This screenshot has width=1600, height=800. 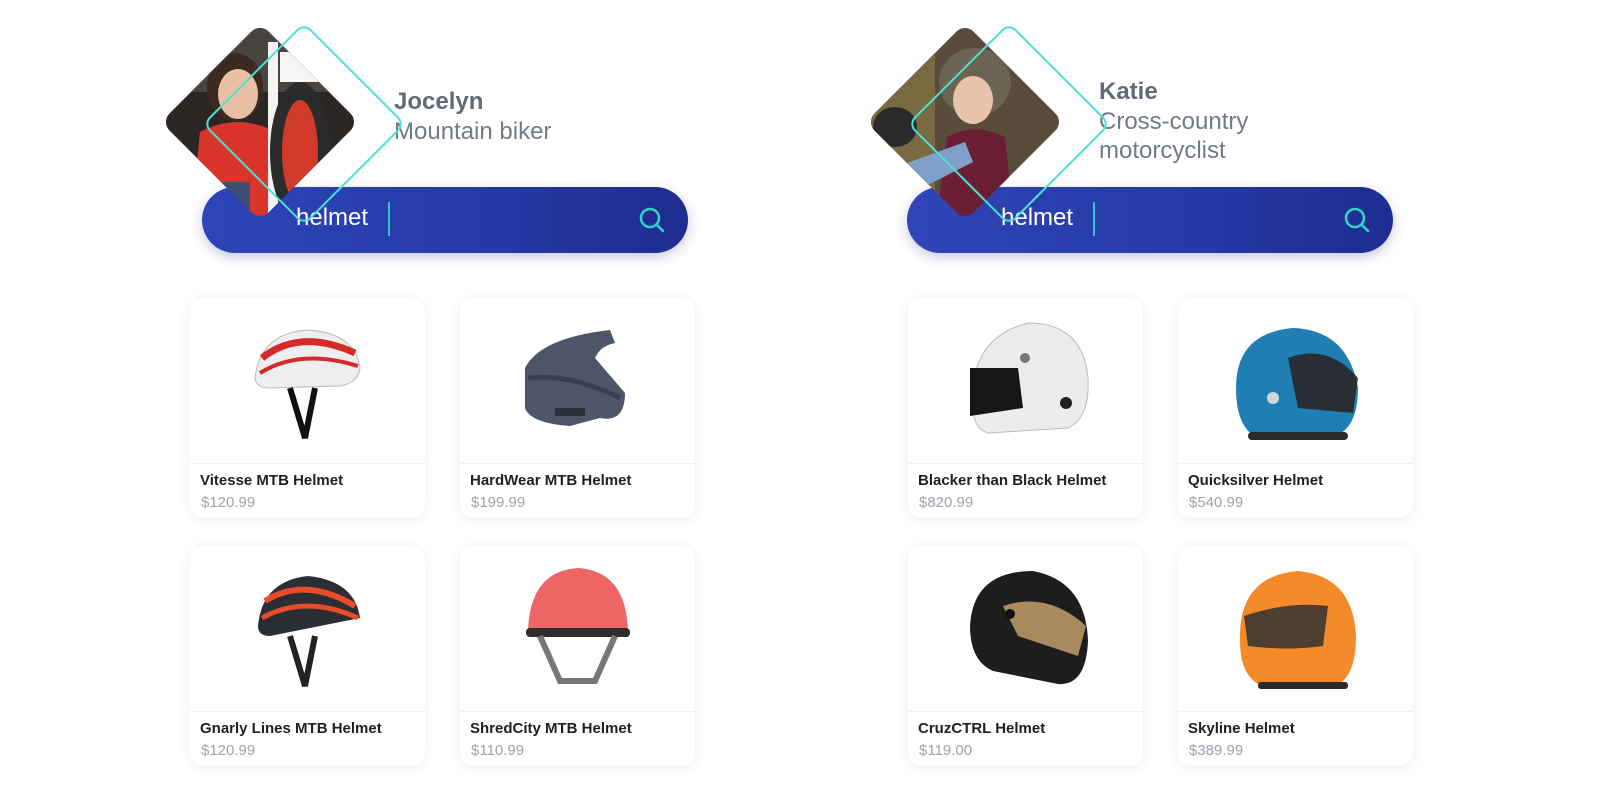 What do you see at coordinates (577, 640) in the screenshot?
I see `pink-skate-helmet-image` at bounding box center [577, 640].